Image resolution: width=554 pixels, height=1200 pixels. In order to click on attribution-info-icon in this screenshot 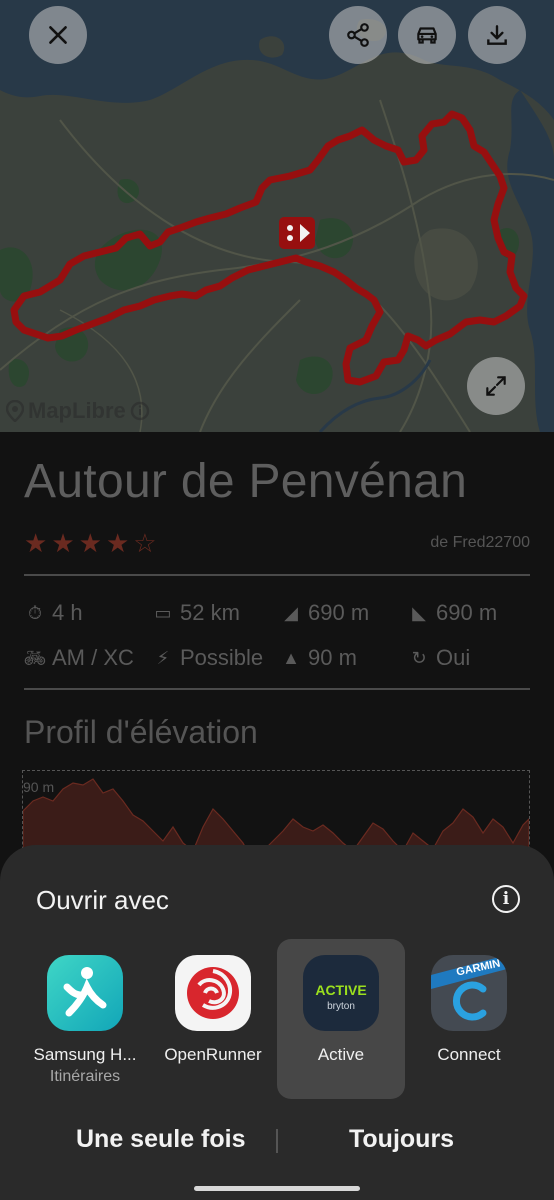, I will do `click(140, 411)`.